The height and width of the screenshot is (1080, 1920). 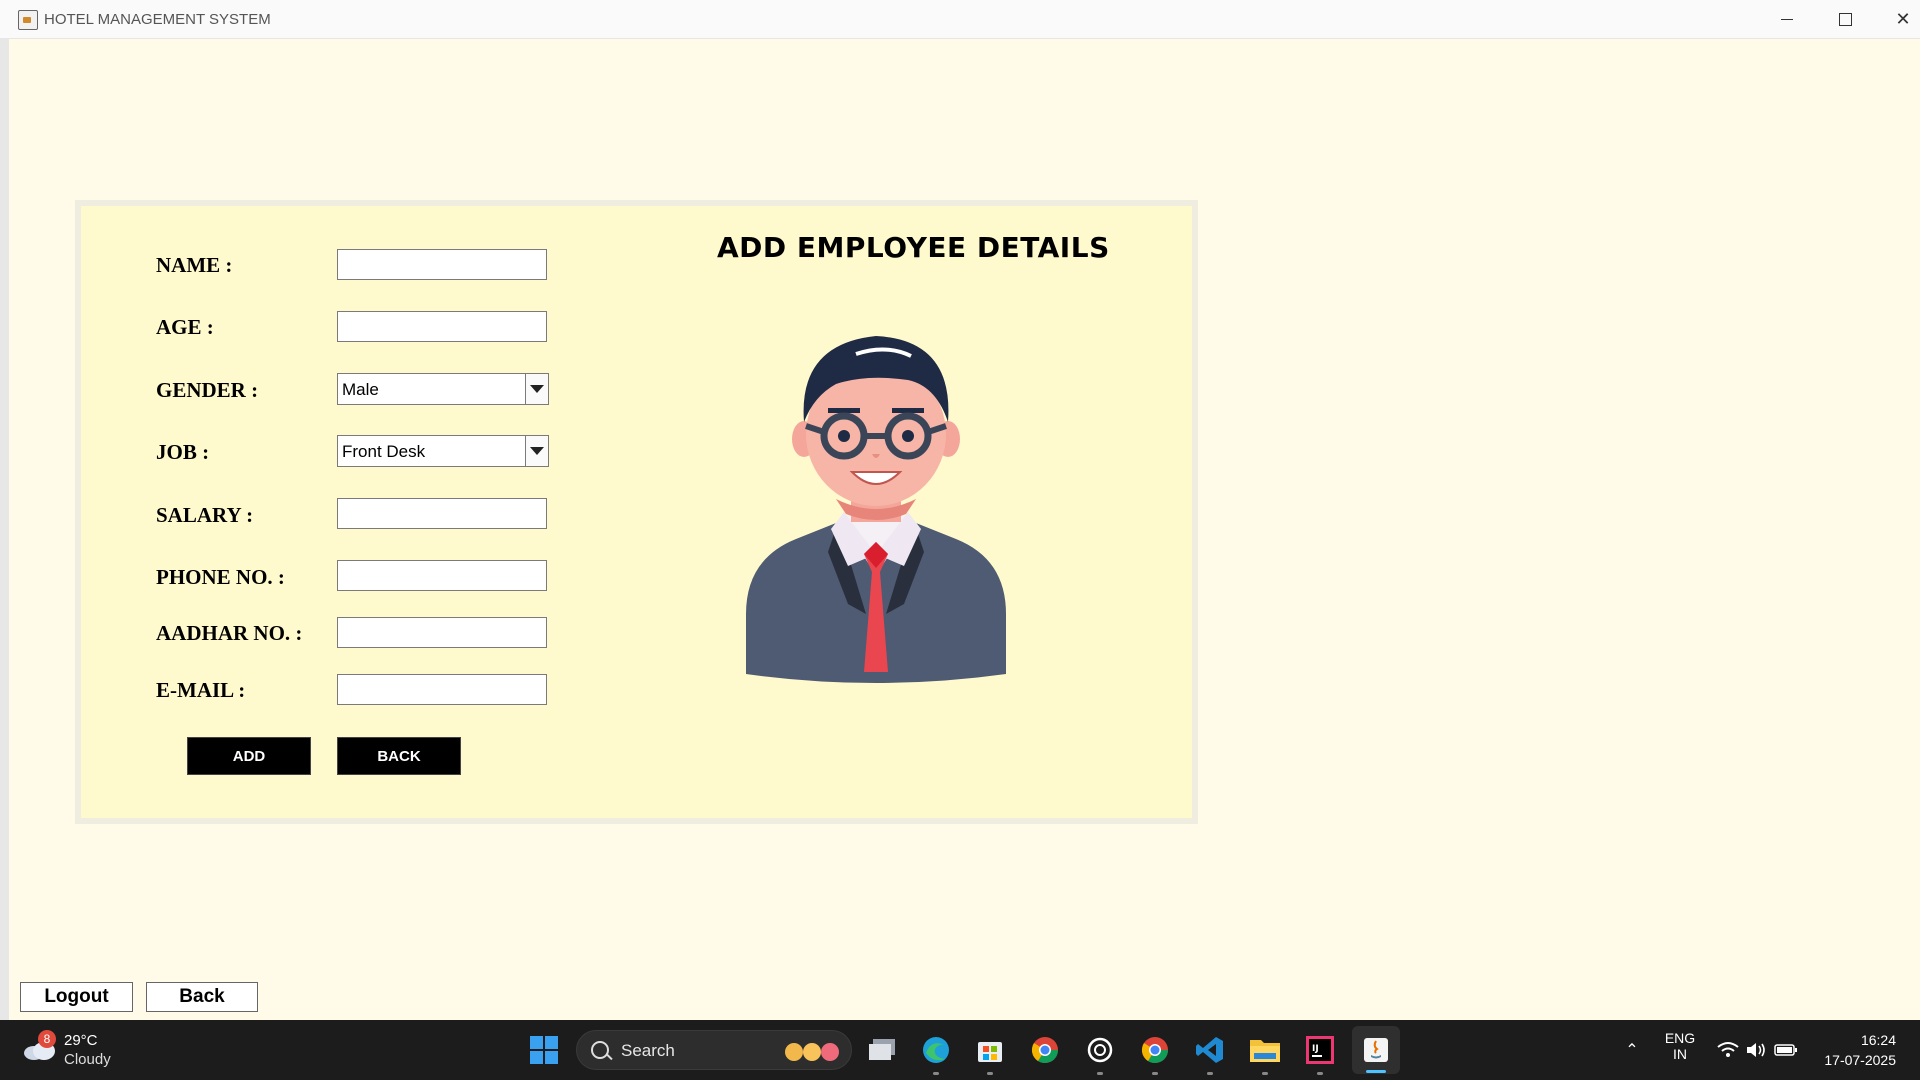 I want to click on show-hidden-icons-button: ⌃, so click(x=1632, y=1050).